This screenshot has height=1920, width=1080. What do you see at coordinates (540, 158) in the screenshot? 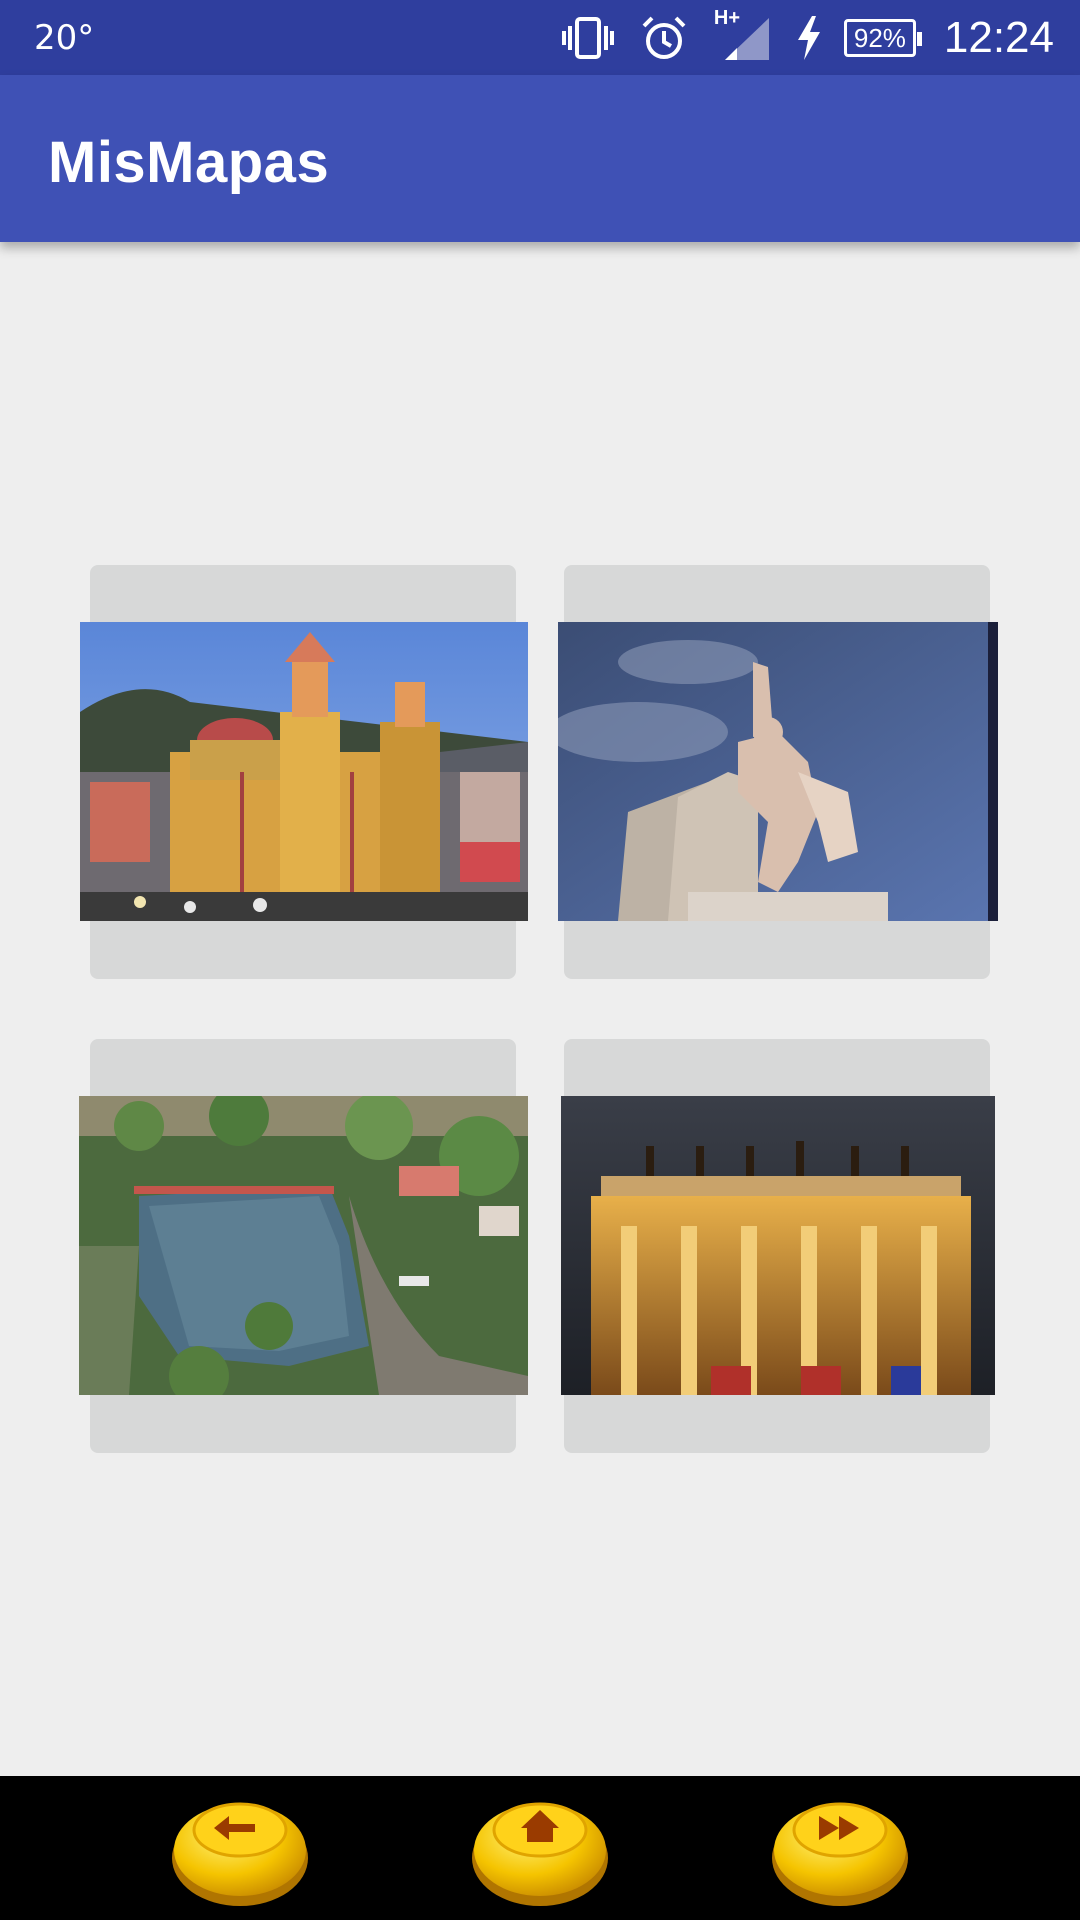
I see `app-bar: MisMapas` at bounding box center [540, 158].